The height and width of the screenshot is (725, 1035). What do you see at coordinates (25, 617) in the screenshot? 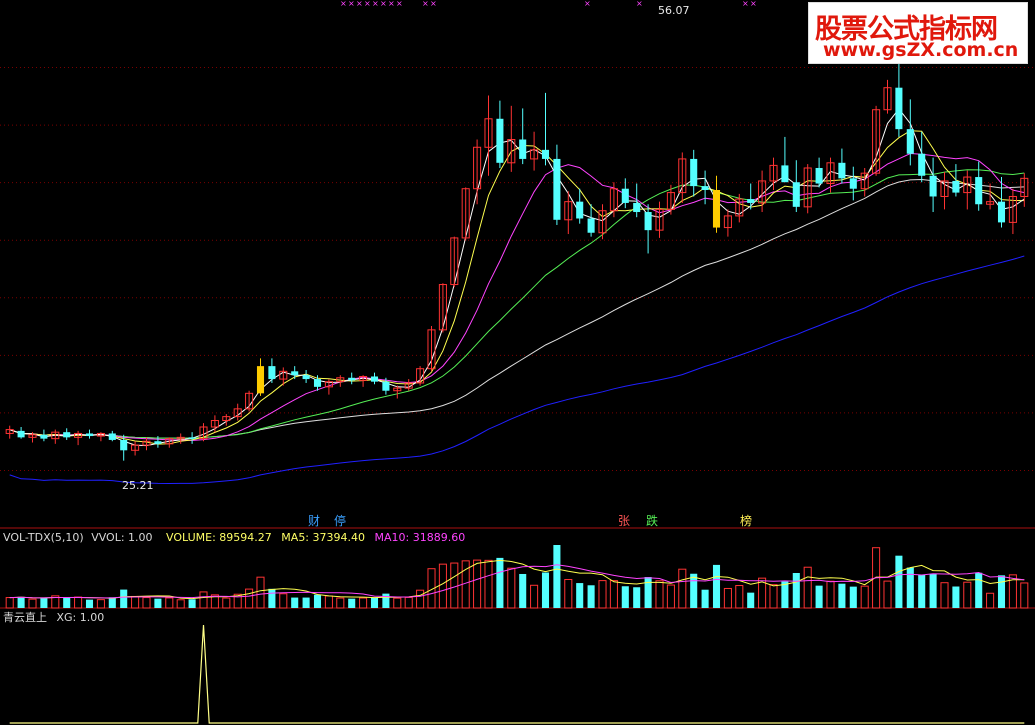
I see `indicator-name: 青云直上` at bounding box center [25, 617].